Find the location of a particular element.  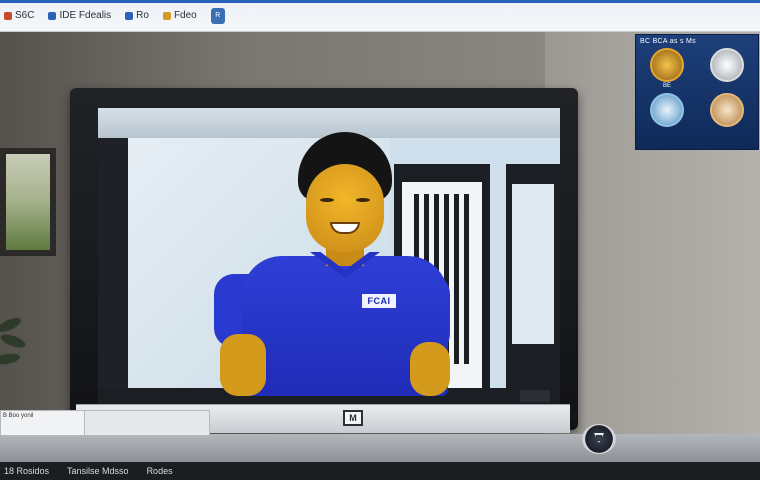

poster-grid: BE is located at coordinates (697, 87).